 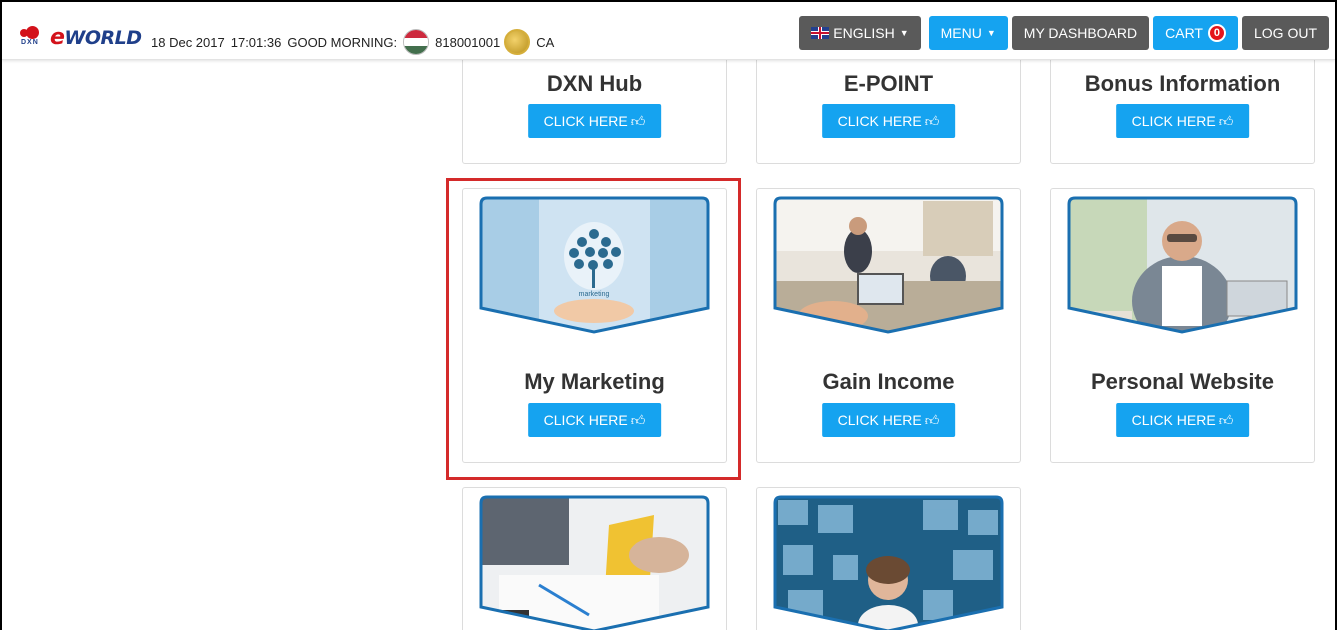 I want to click on cart-label: CART, so click(x=1184, y=33).